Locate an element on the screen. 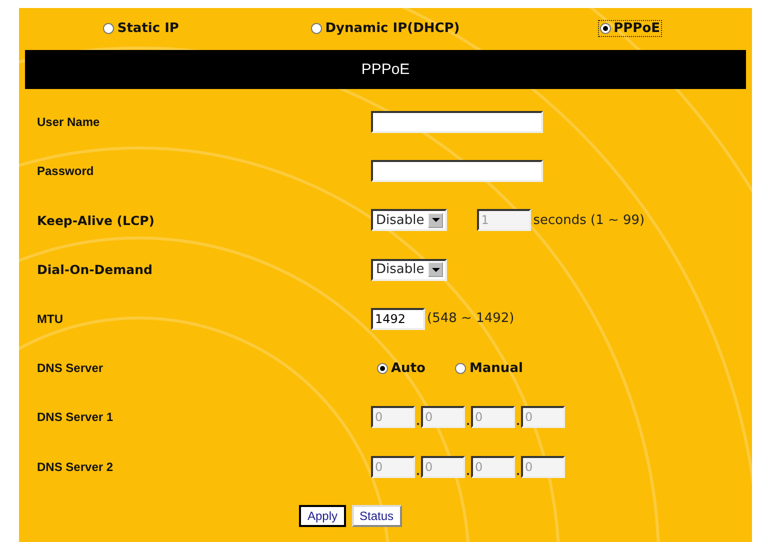 Image resolution: width=762 pixels, height=542 pixels. connection-type-radio: Static IP is located at coordinates (141, 28).